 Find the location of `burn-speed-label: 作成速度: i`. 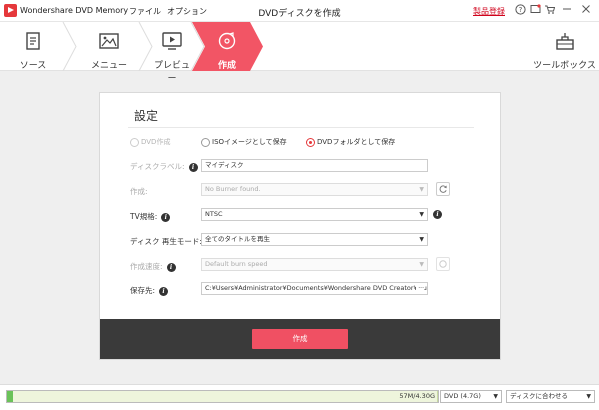

burn-speed-label: 作成速度: i is located at coordinates (153, 266).